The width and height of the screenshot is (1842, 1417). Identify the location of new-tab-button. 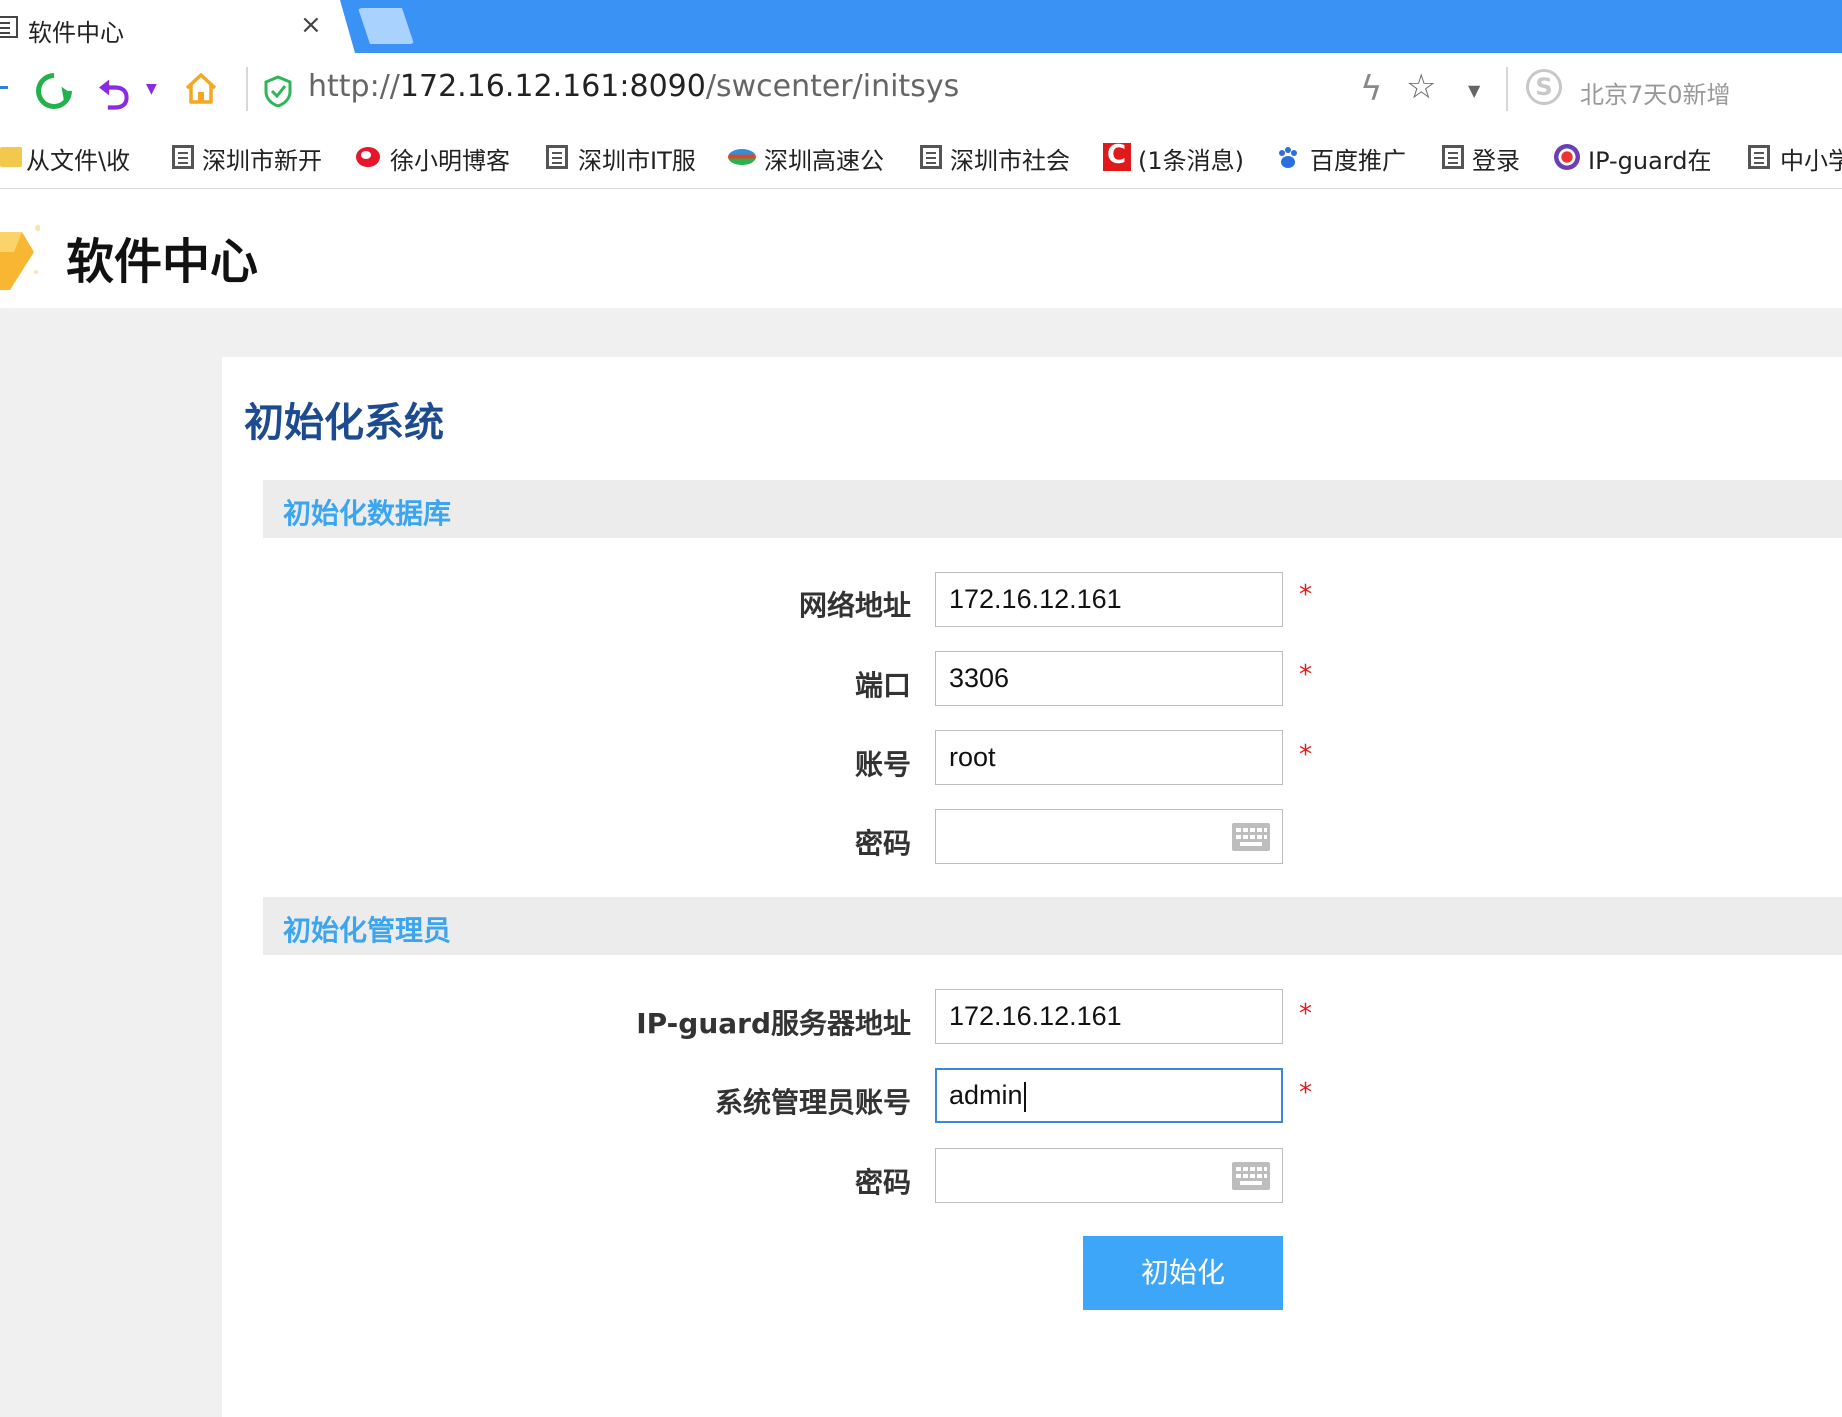
(386, 26).